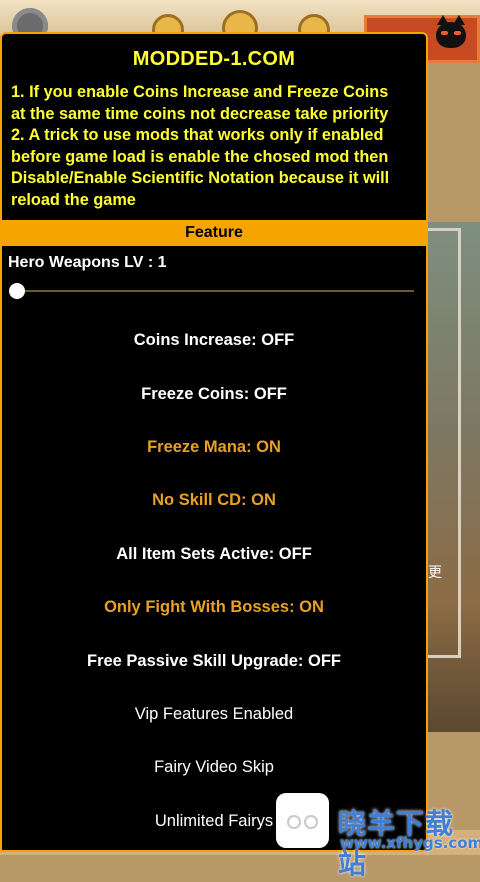 The height and width of the screenshot is (882, 480). Describe the element at coordinates (17, 291) in the screenshot. I see `slider-thumb` at that location.